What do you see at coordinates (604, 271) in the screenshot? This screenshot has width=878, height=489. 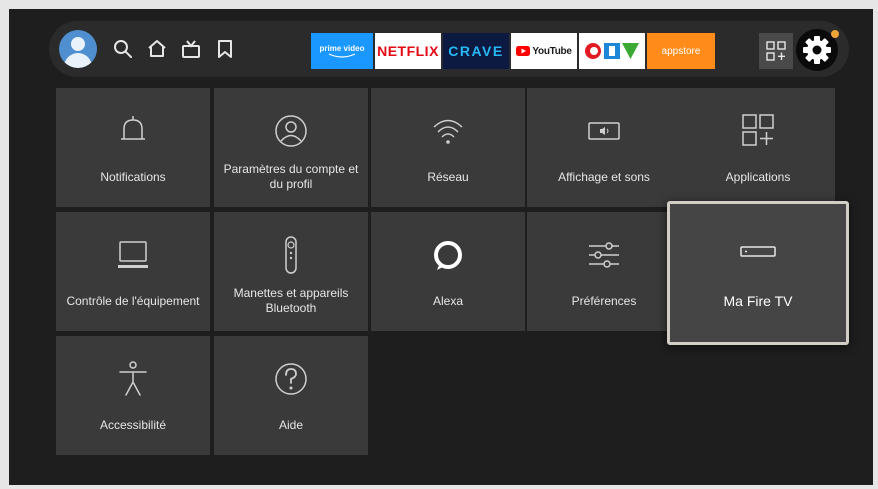 I see `tile-preferences: Préférences` at bounding box center [604, 271].